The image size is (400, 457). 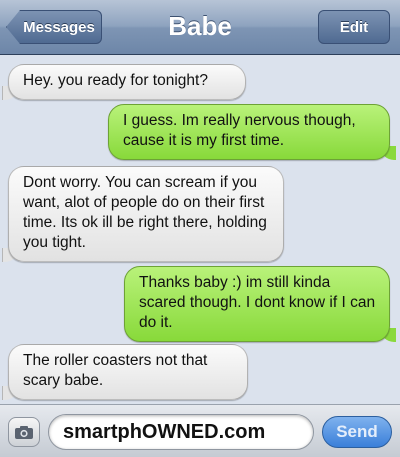 I want to click on camera-button, so click(x=24, y=432).